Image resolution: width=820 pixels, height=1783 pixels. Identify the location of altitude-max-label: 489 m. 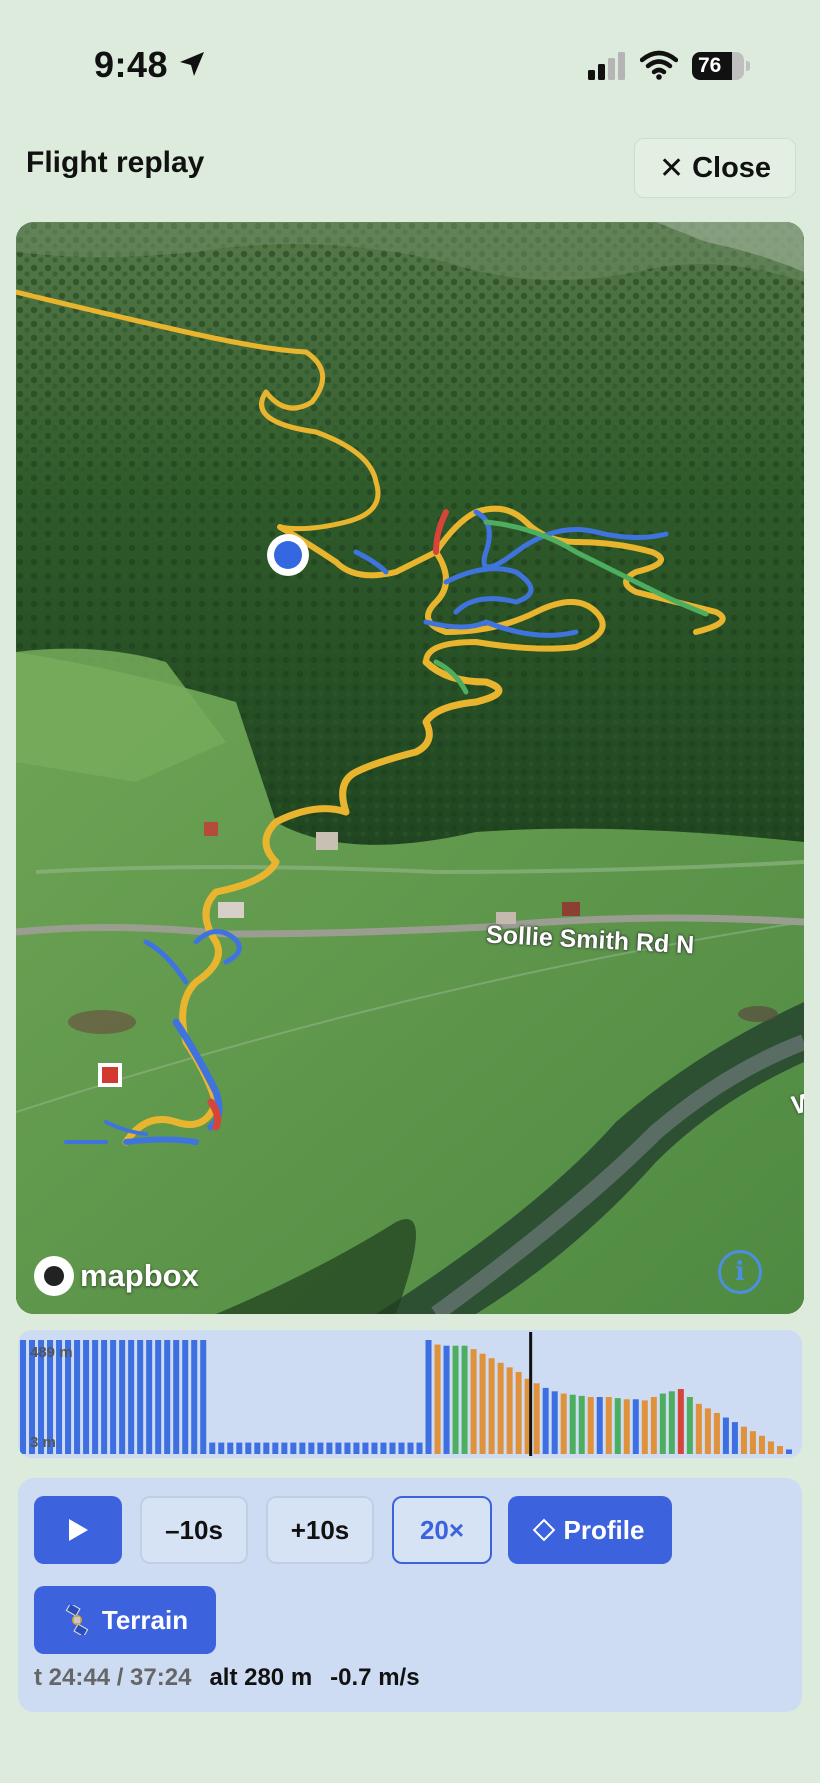
(51, 1352).